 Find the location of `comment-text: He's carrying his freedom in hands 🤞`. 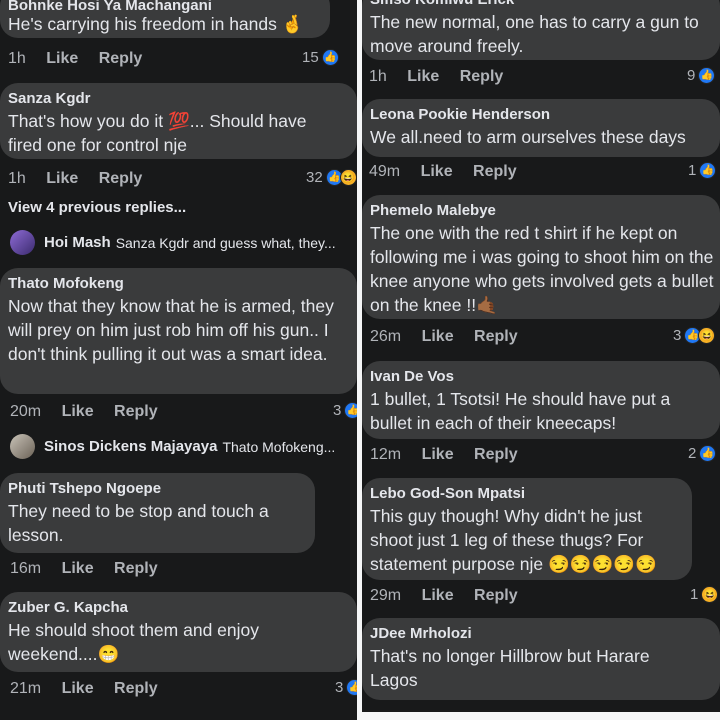

comment-text: He's carrying his freedom in hands 🤞 is located at coordinates (156, 24).